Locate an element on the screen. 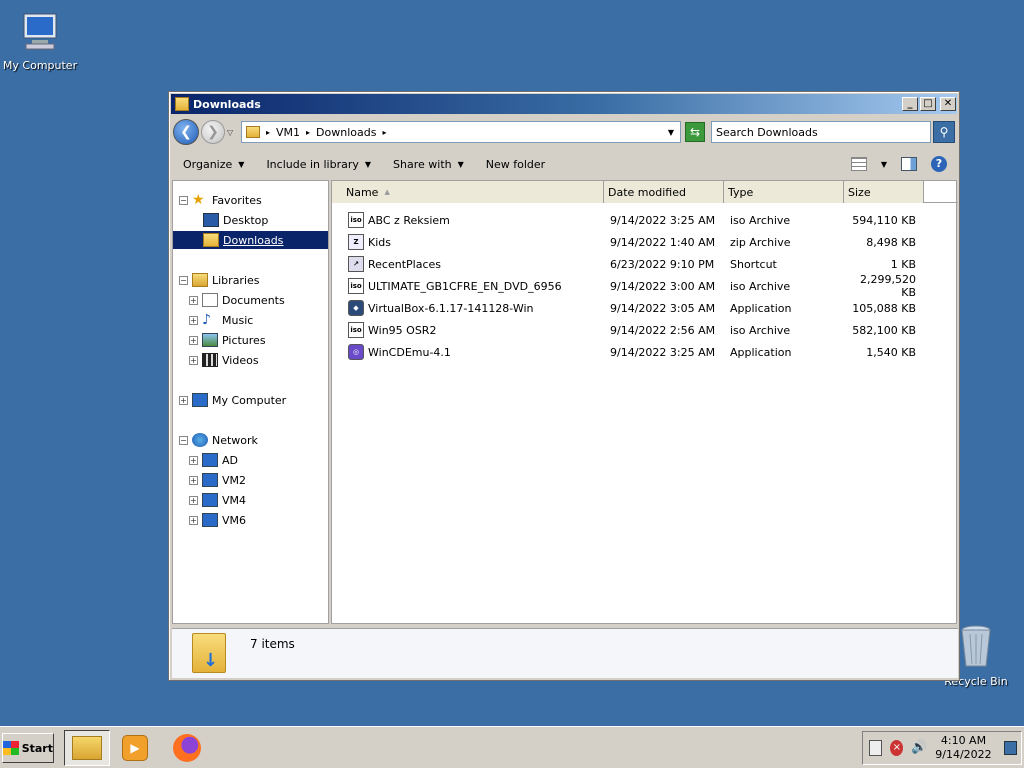  nav-network: − Network is located at coordinates (218, 440).